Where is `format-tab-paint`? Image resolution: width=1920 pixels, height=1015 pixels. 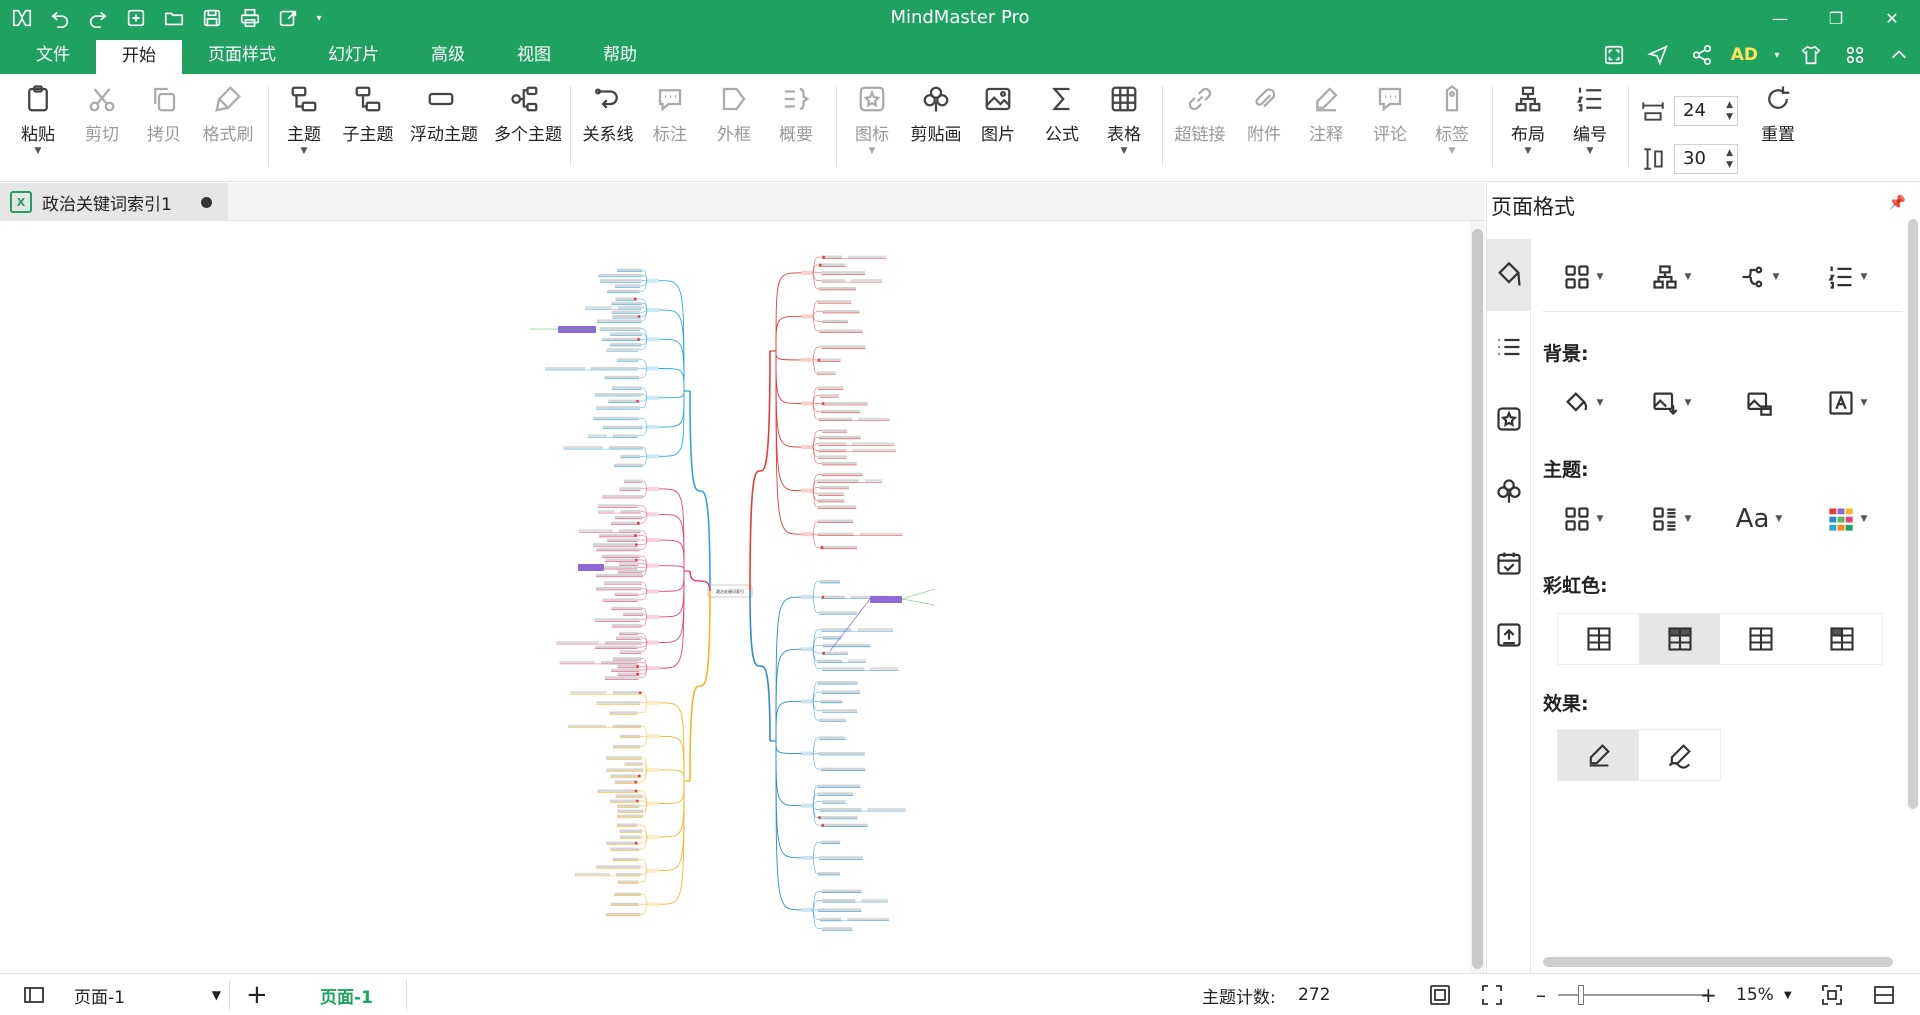
format-tab-paint is located at coordinates (1509, 275).